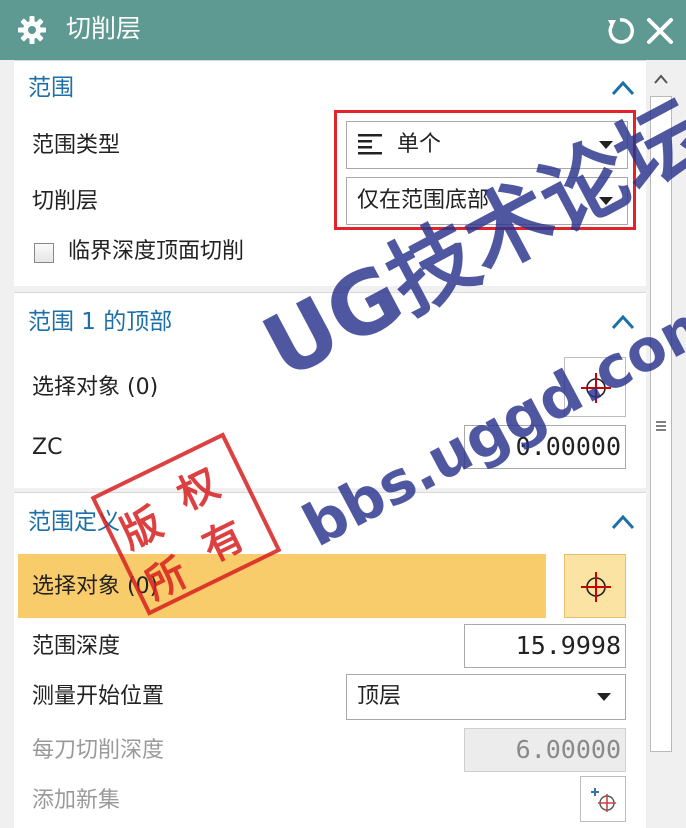 Image resolution: width=686 pixels, height=828 pixels. Describe the element at coordinates (660, 31) in the screenshot. I see `close-icon` at that location.